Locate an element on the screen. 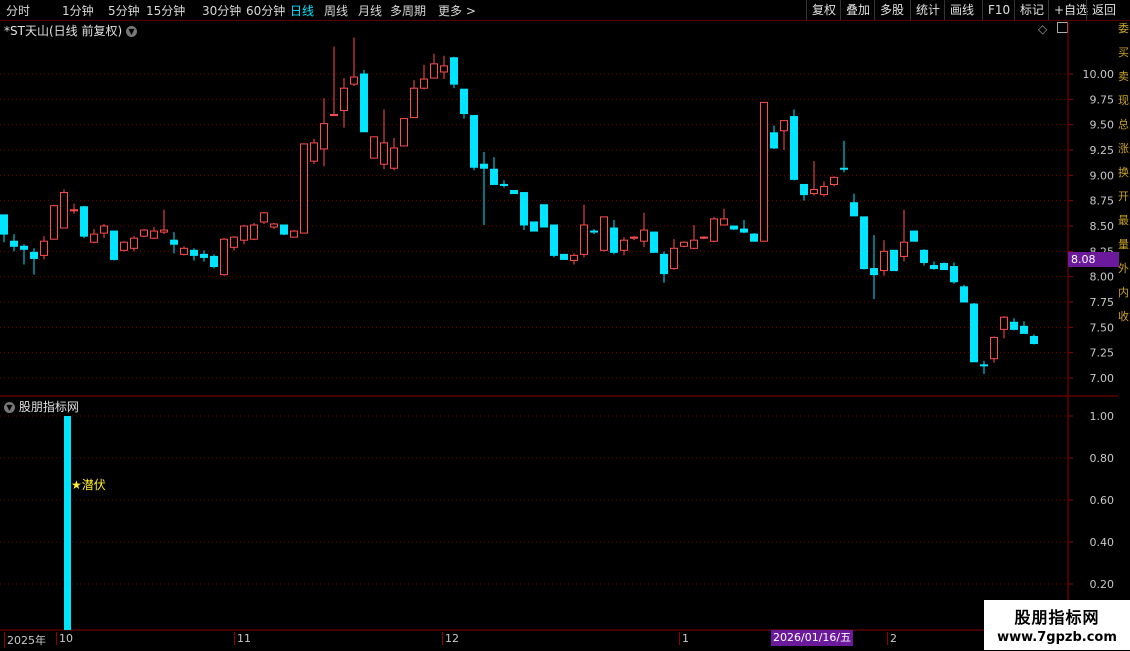 This screenshot has width=1130, height=651. toolbar-button-4: 画线 is located at coordinates (961, 10).